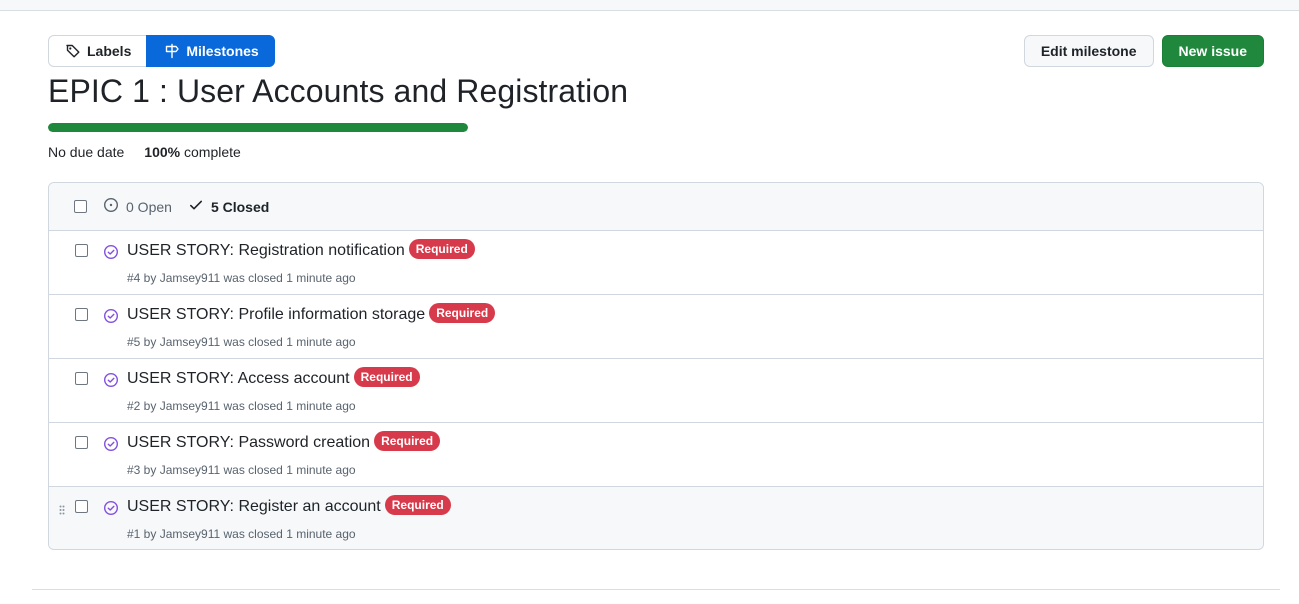 The image size is (1299, 604). I want to click on issue-title-line: USER STORY: Register an account Required, so click(289, 506).